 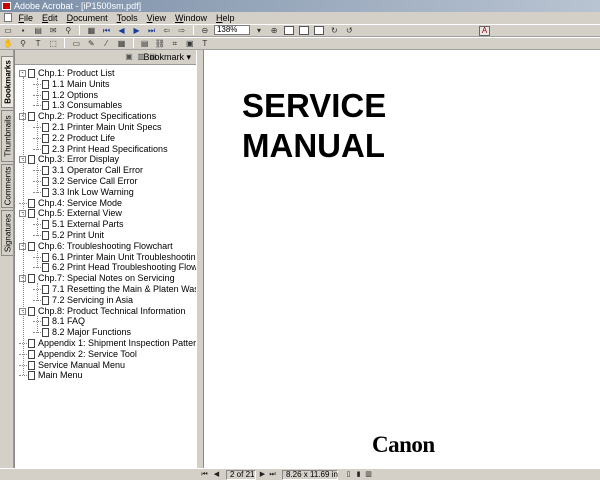 What do you see at coordinates (127, 18) in the screenshot?
I see `menu-item: Tools` at bounding box center [127, 18].